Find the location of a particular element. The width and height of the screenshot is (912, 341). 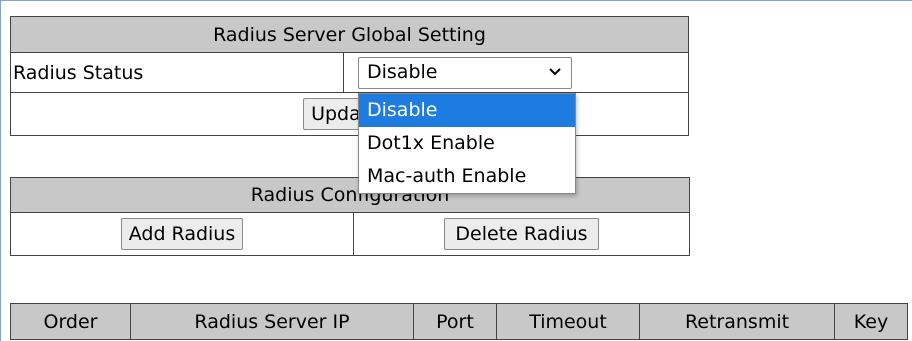

option-dot1x-enable: Dot1x Enable is located at coordinates (467, 143).